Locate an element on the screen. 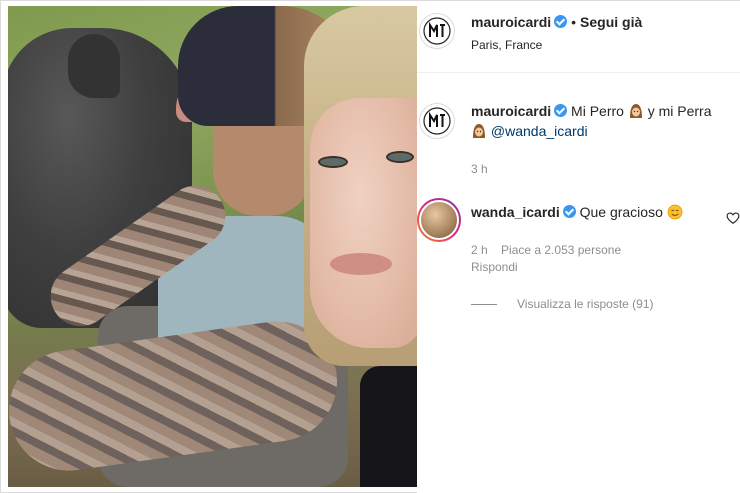  photo-woman-top is located at coordinates (388, 426).